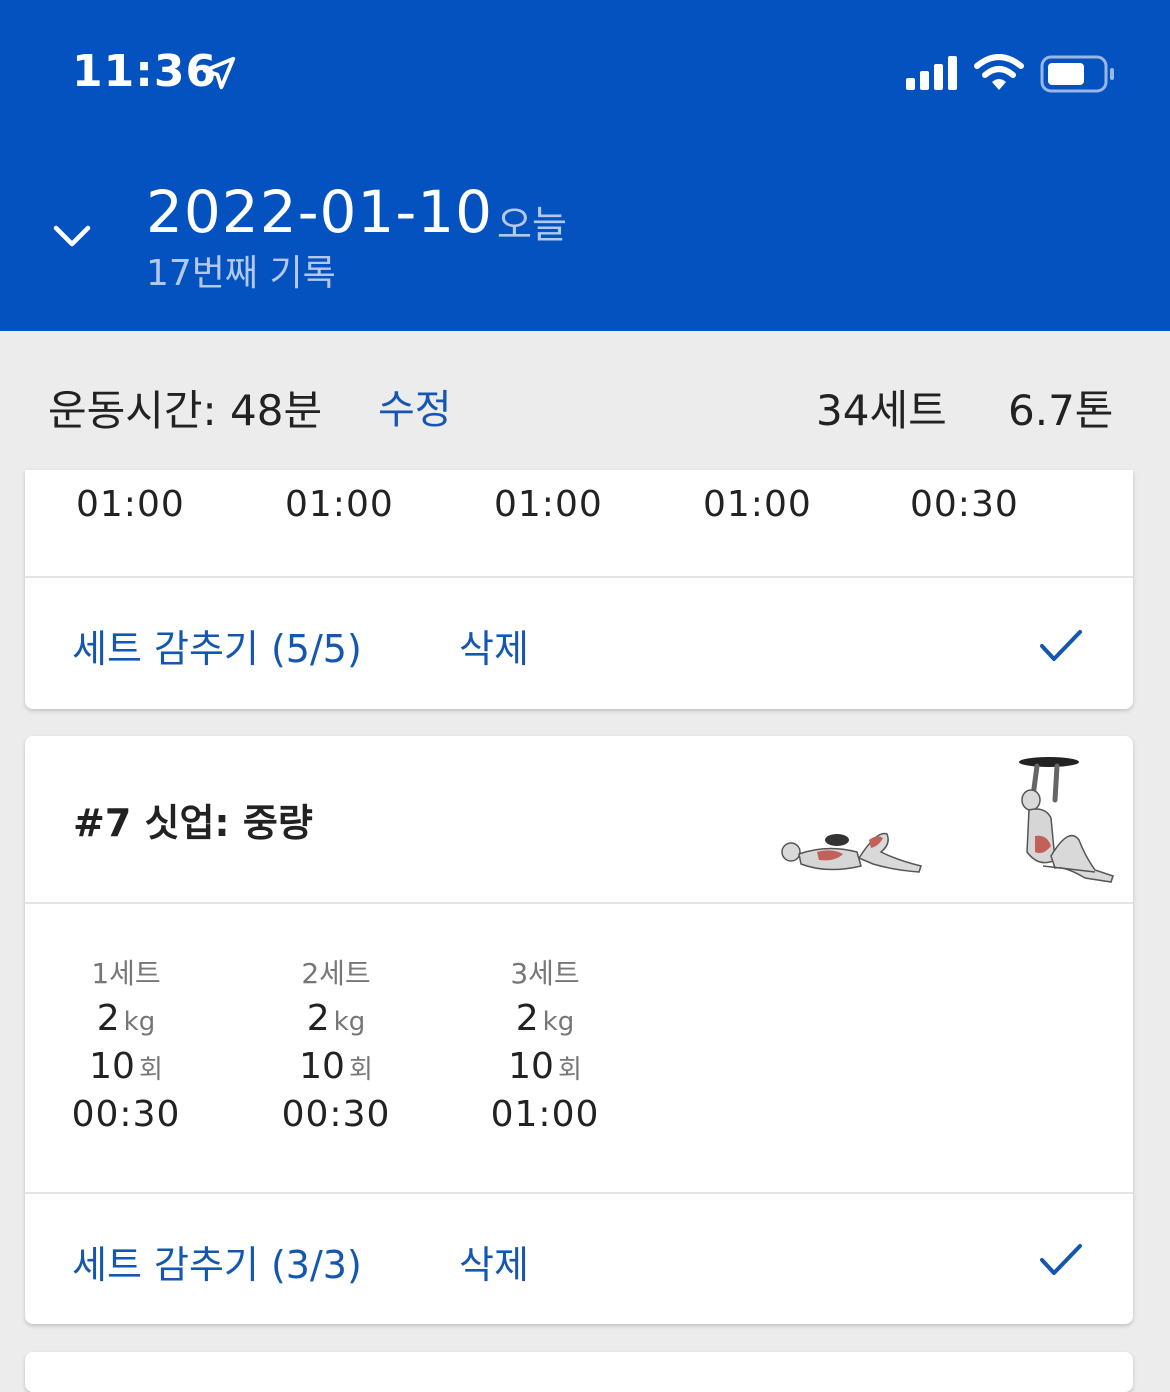  Describe the element at coordinates (881, 410) in the screenshot. I see `total-sets: 34세트` at that location.